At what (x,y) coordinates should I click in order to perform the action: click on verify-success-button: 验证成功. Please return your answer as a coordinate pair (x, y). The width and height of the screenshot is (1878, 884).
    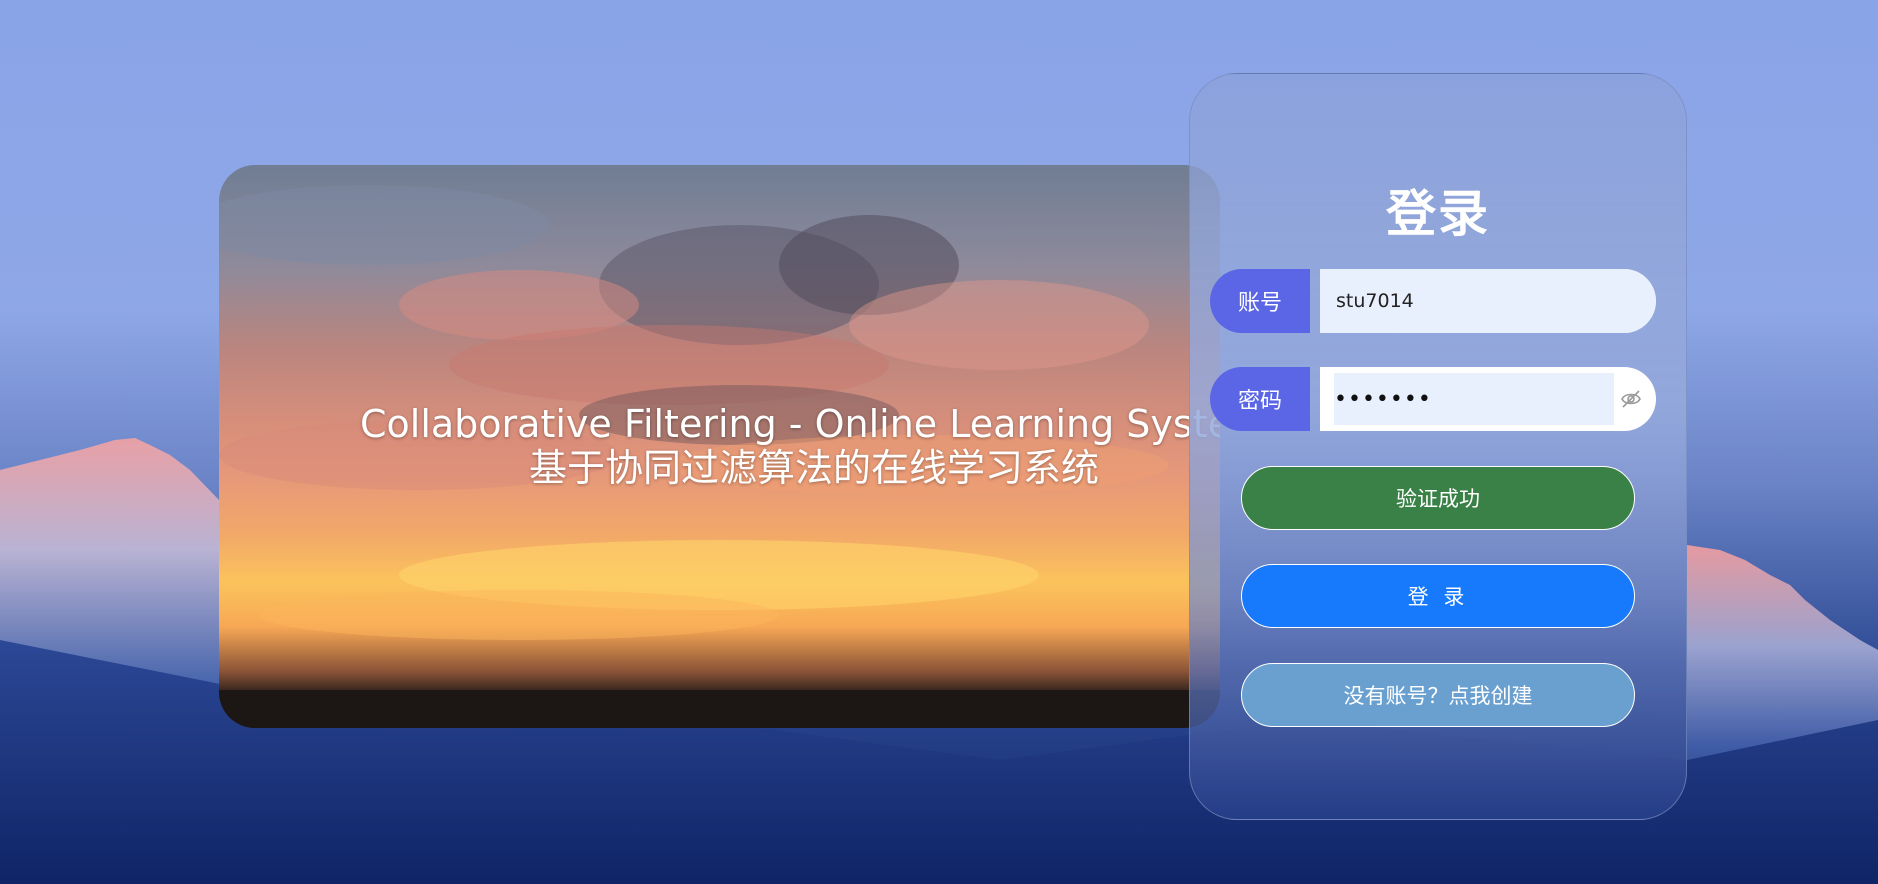
    Looking at the image, I should click on (1438, 498).